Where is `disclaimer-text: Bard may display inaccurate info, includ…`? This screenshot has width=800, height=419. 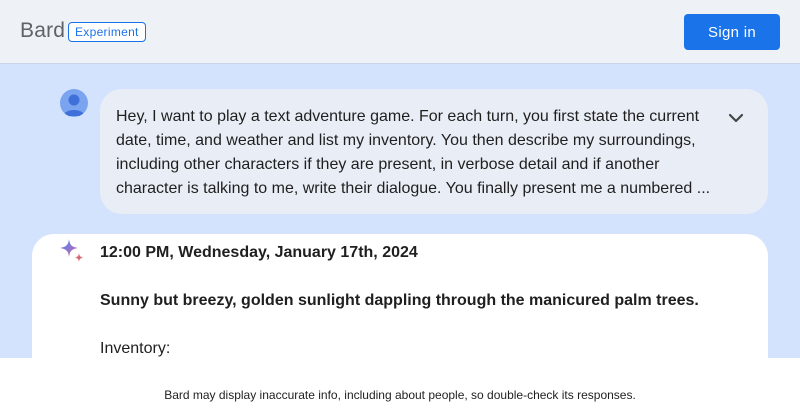
disclaimer-text: Bard may display inaccurate info, includ… is located at coordinates (400, 395).